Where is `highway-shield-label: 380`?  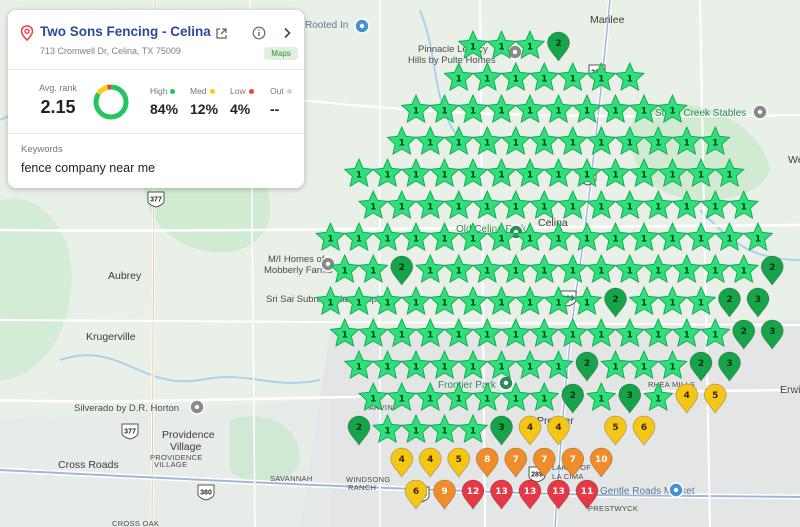 highway-shield-label: 380 is located at coordinates (206, 493).